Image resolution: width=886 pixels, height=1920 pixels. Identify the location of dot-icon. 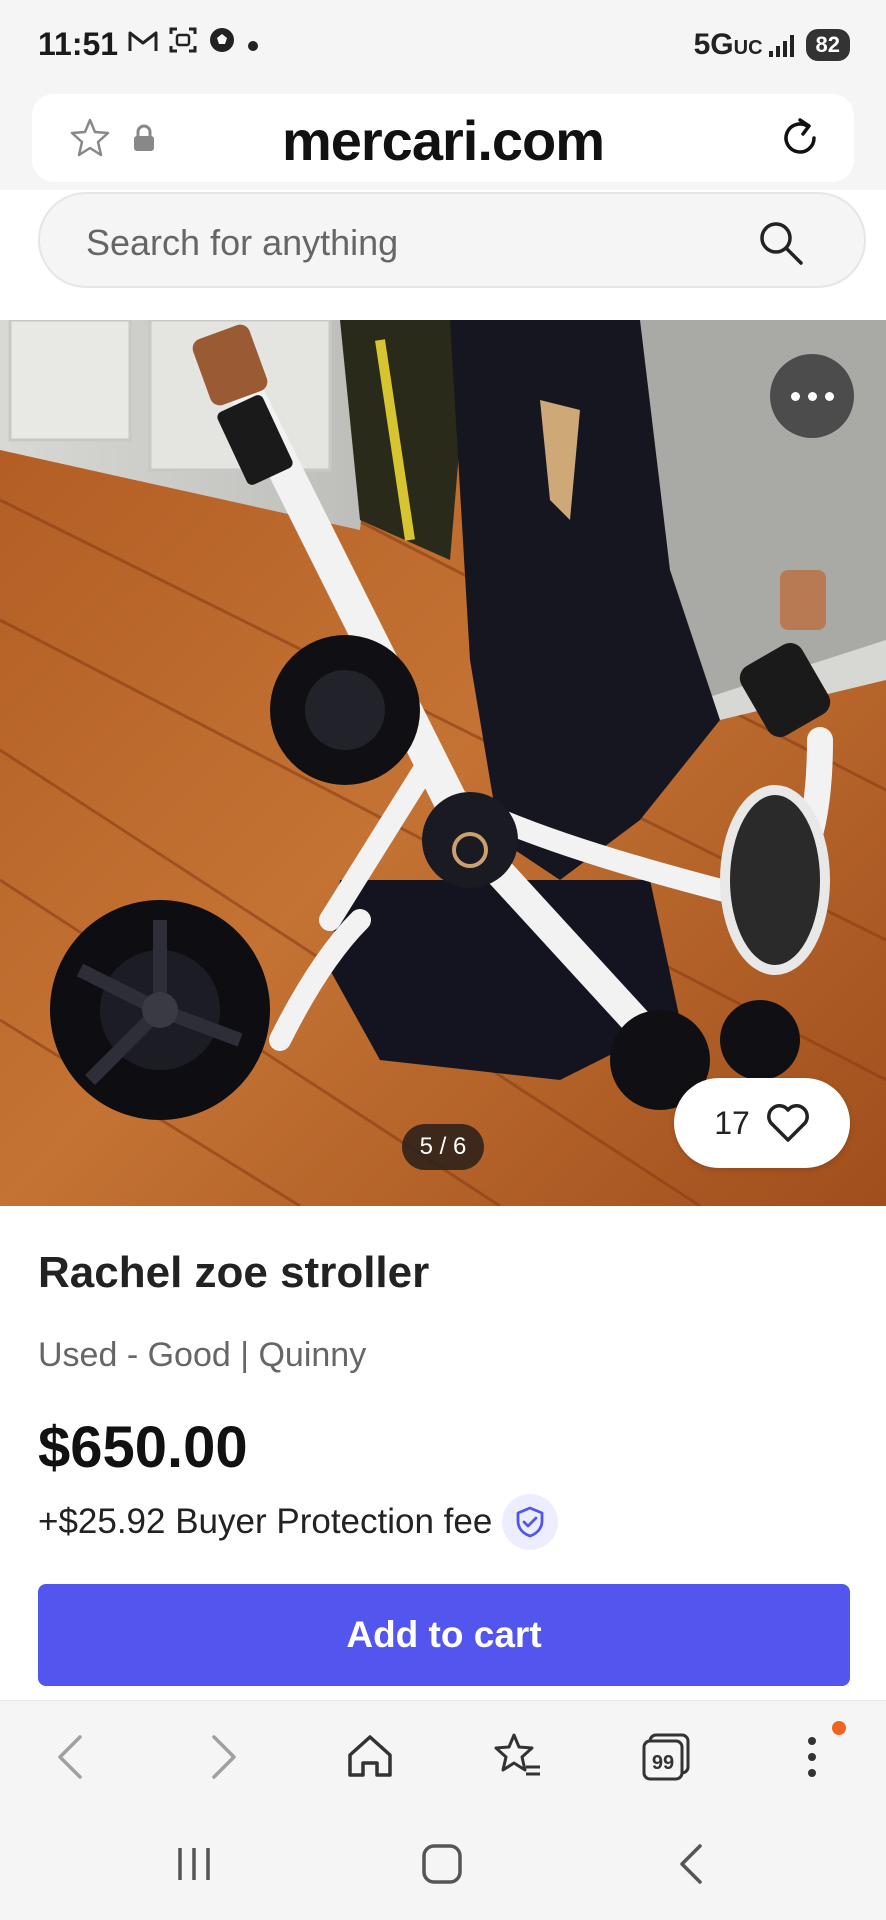
(253, 44).